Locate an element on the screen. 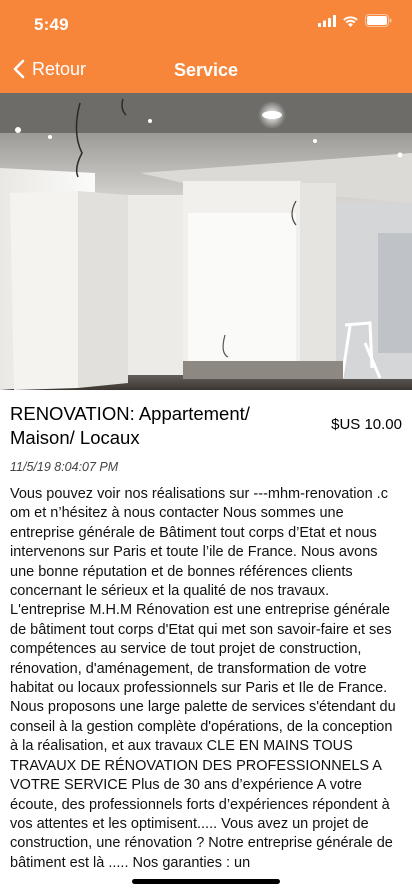  listing-price: $US 10.00 is located at coordinates (366, 424).